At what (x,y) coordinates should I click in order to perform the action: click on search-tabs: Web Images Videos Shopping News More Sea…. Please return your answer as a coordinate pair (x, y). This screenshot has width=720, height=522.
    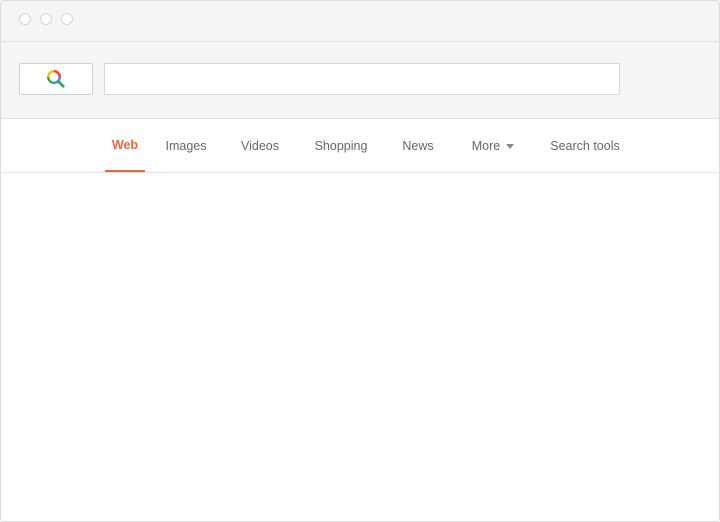
    Looking at the image, I should click on (360, 146).